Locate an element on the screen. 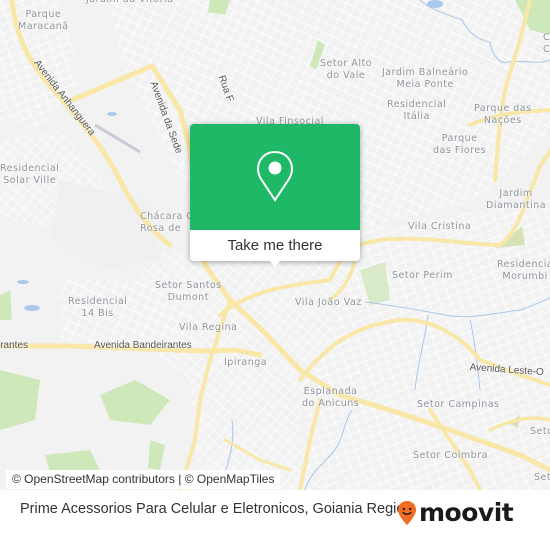  map-pin-icon is located at coordinates (275, 176).